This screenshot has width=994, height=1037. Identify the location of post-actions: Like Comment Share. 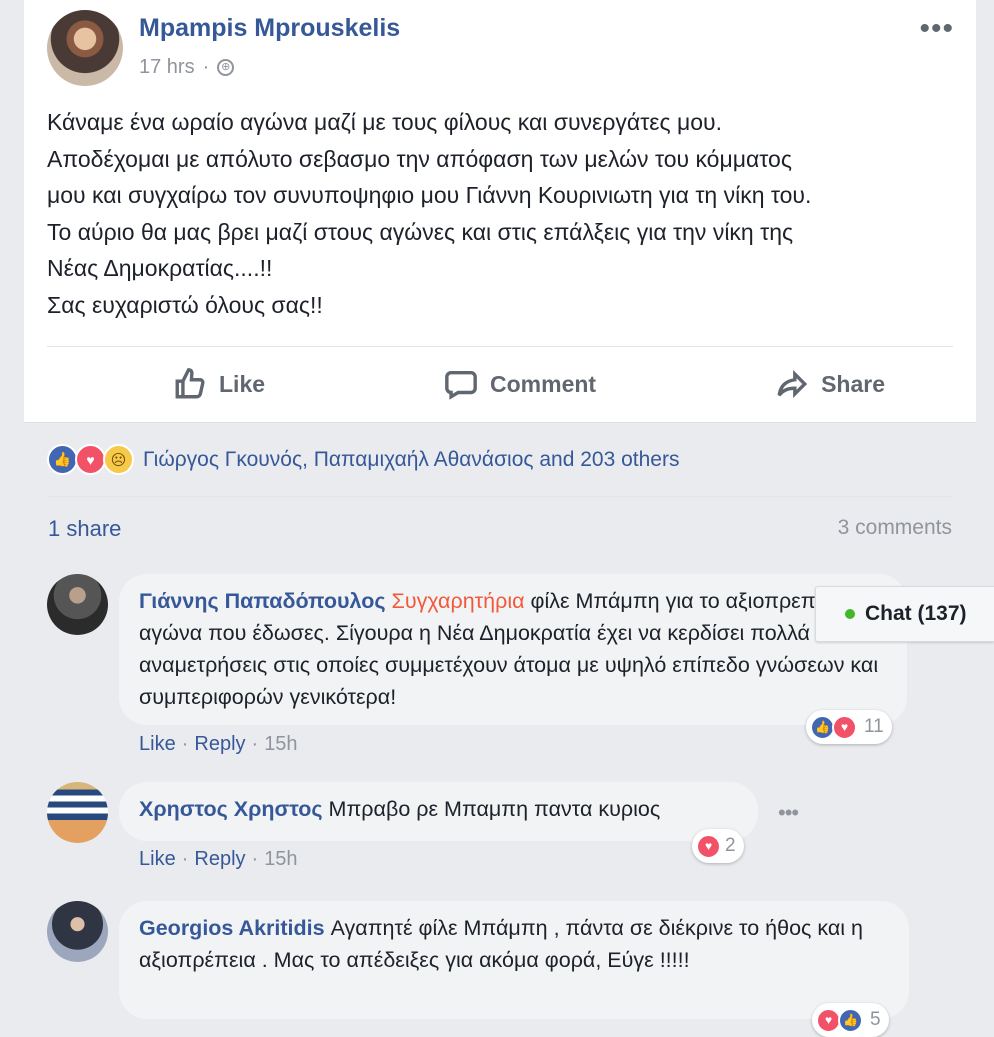
(500, 384).